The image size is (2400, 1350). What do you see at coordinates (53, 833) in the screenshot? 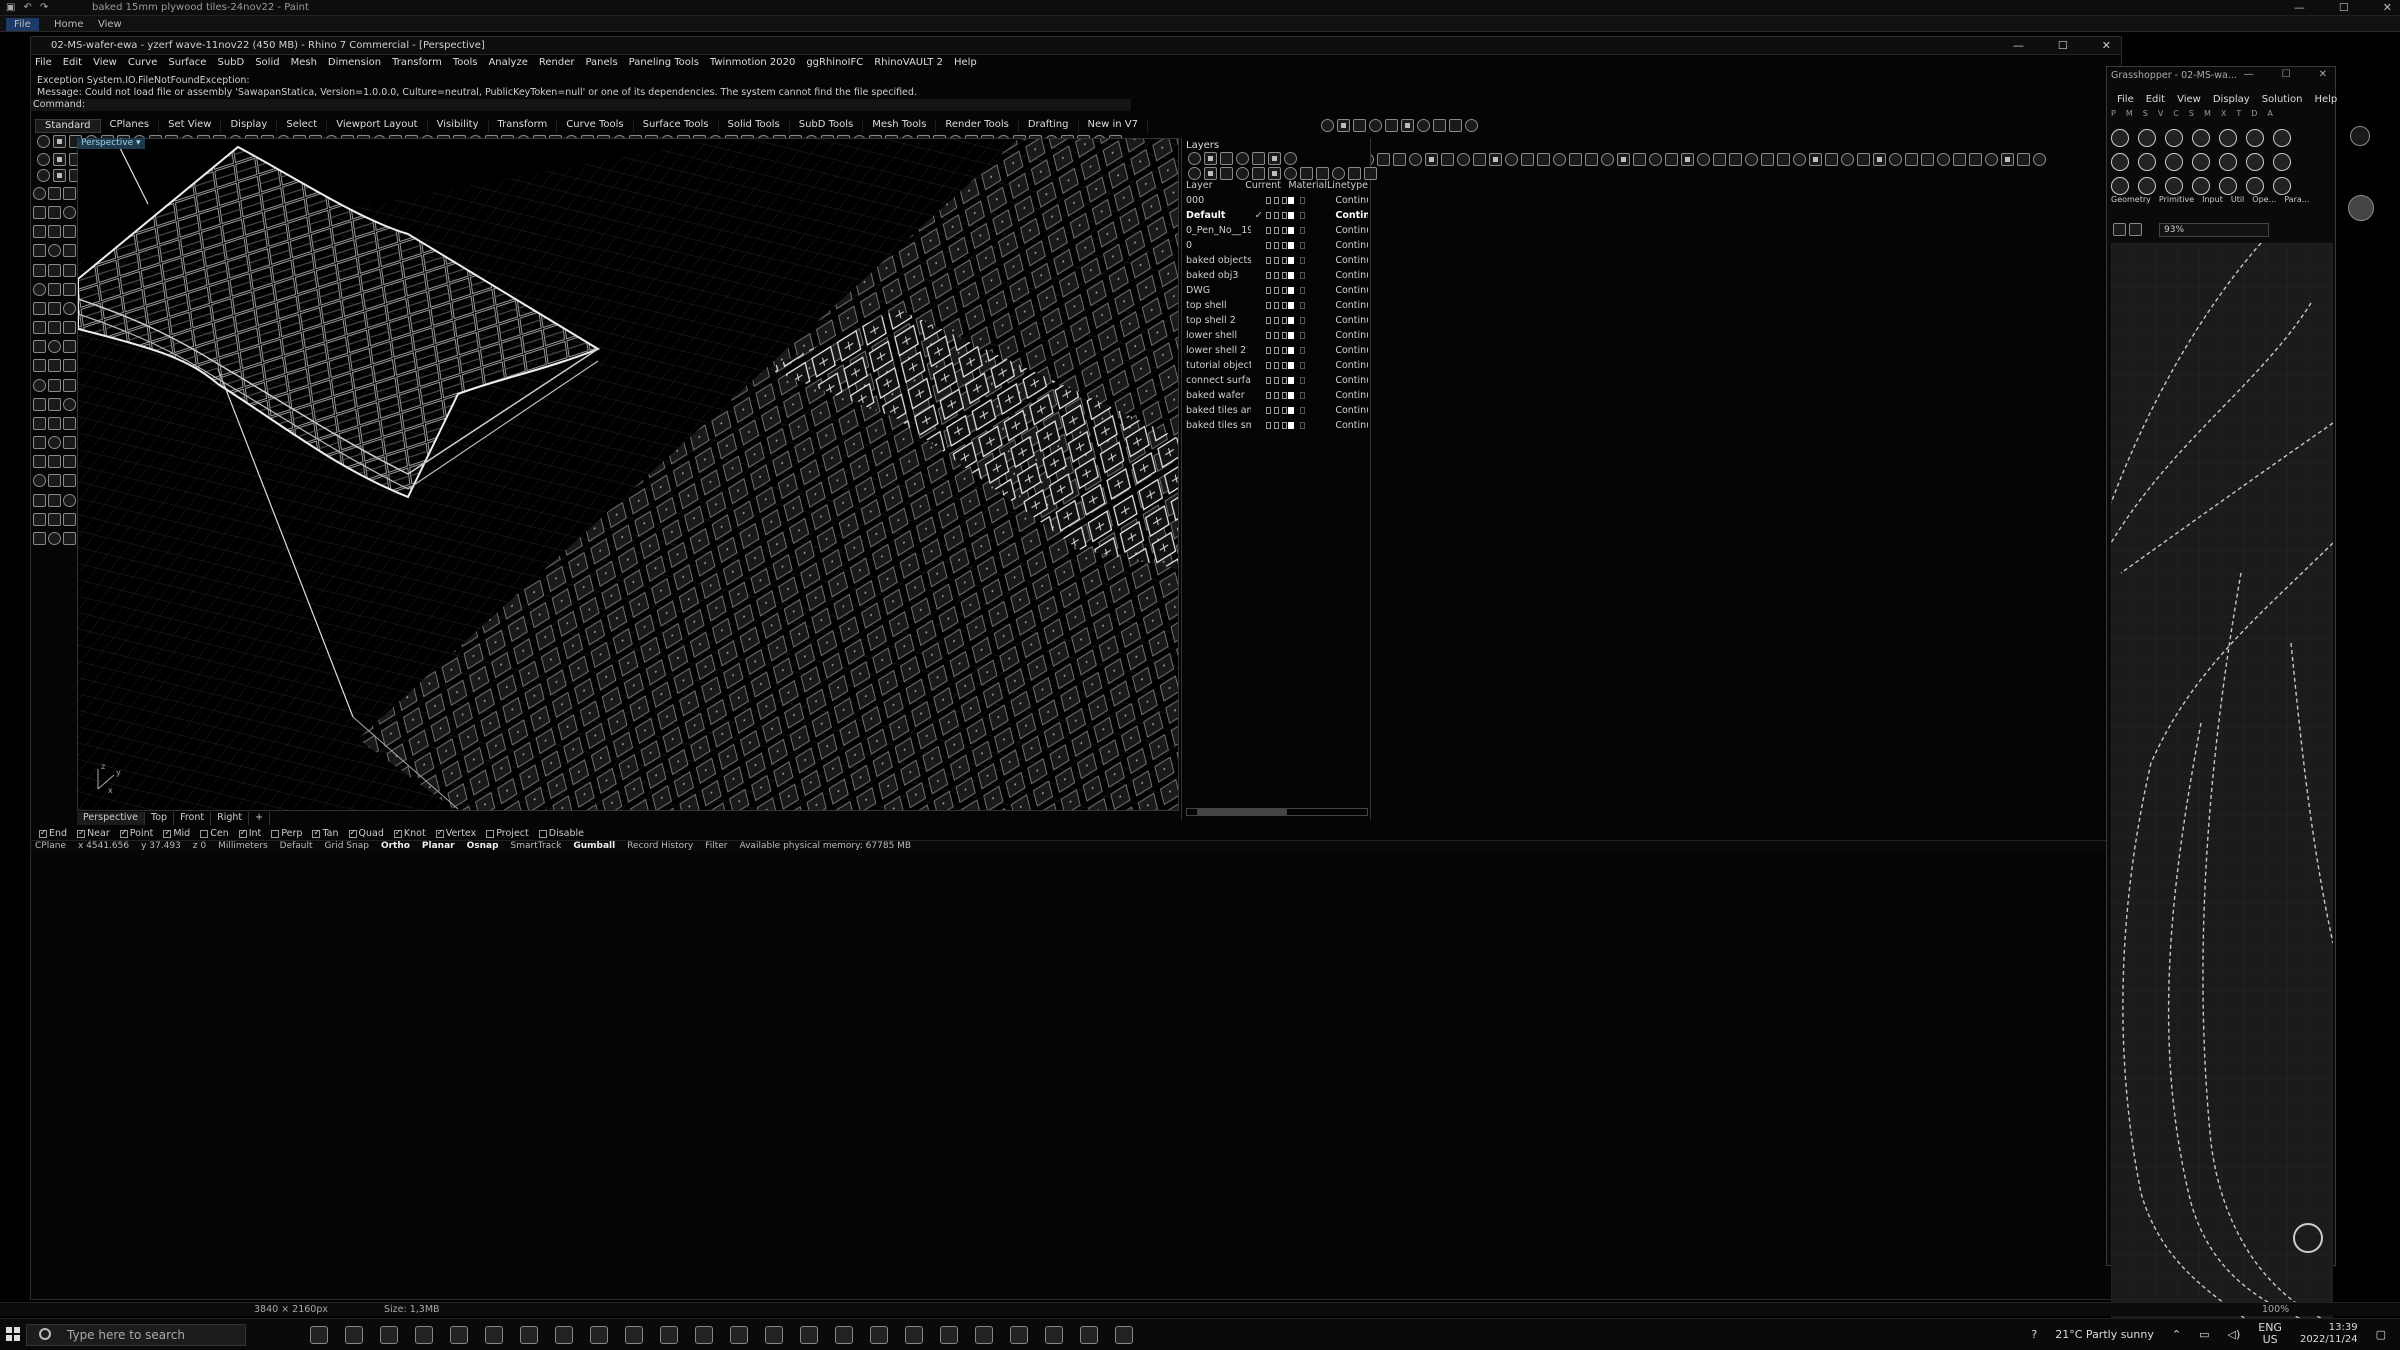
I see `osnap-checkbox: End` at bounding box center [53, 833].